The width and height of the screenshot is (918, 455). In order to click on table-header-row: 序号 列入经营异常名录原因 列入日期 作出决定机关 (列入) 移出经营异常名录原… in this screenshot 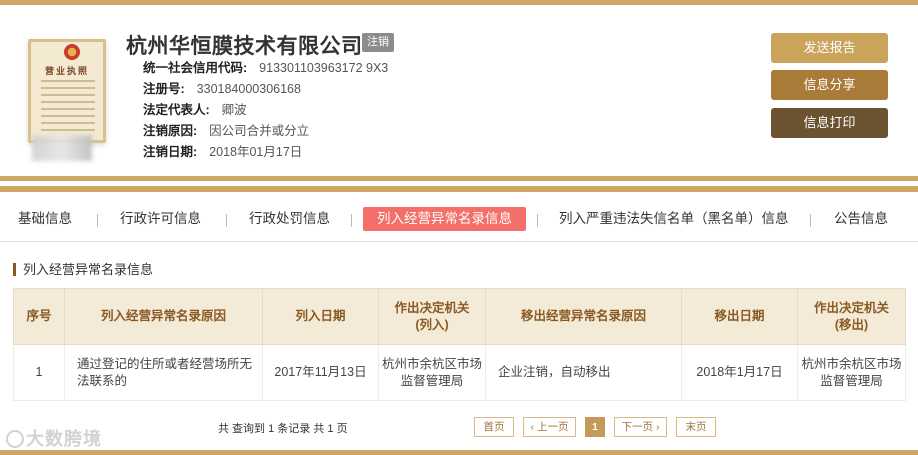, I will do `click(459, 316)`.